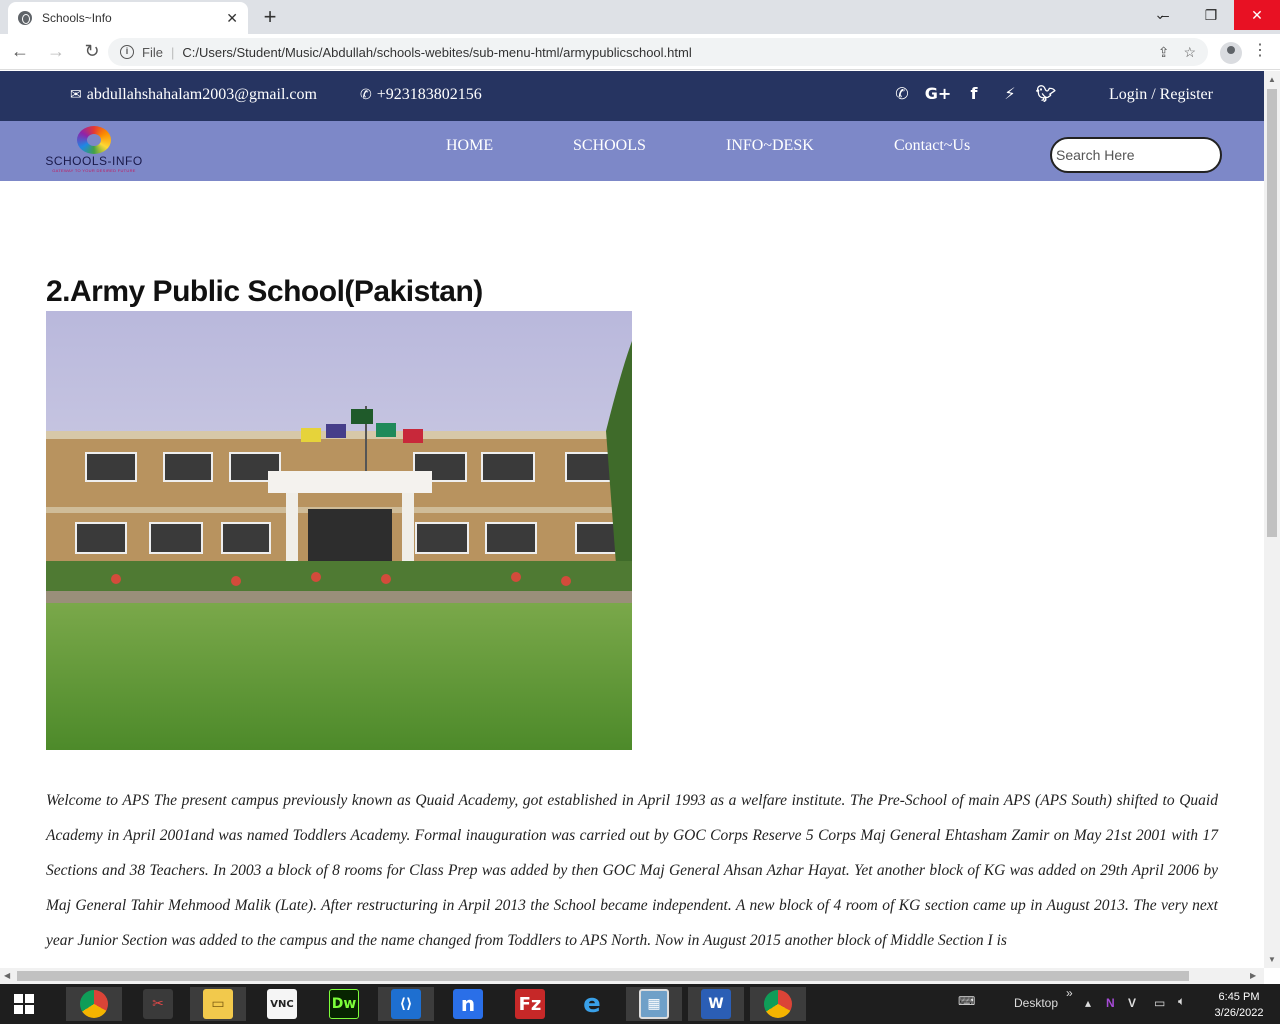 The height and width of the screenshot is (1024, 1280). Describe the element at coordinates (429, 94) in the screenshot. I see `phone-text: +923183802156` at that location.